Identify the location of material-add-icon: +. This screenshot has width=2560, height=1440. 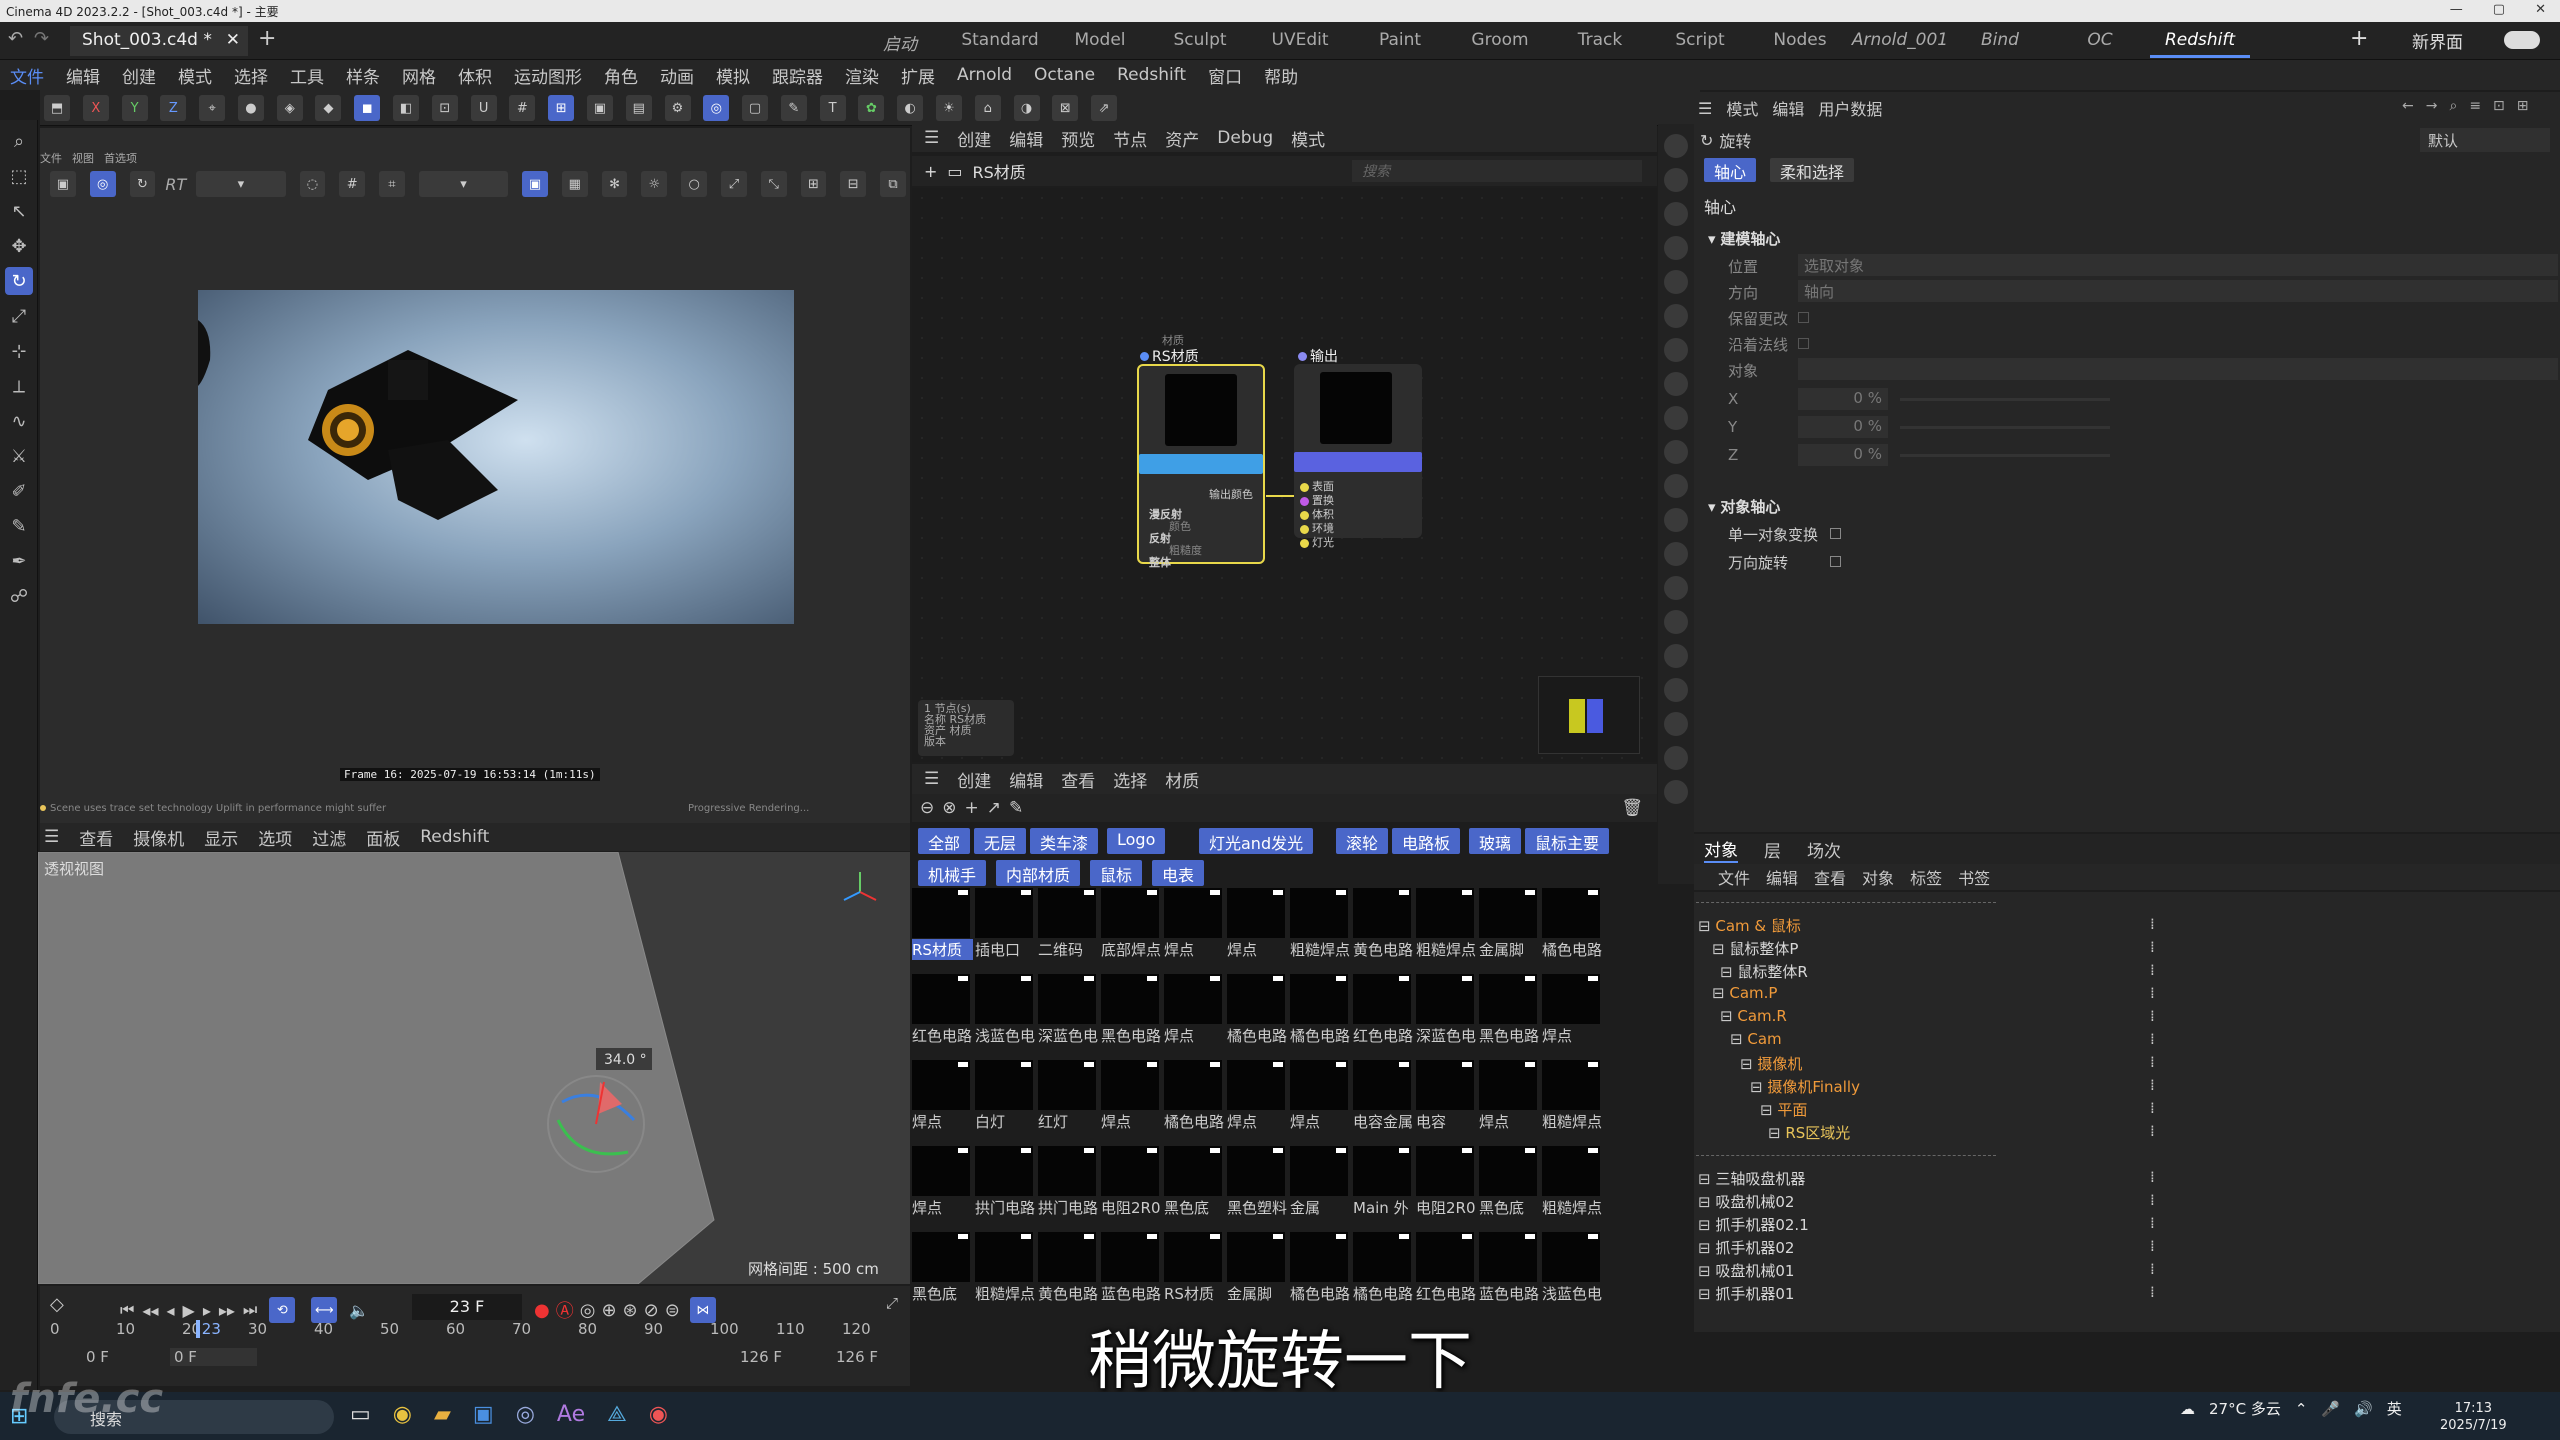
(972, 808).